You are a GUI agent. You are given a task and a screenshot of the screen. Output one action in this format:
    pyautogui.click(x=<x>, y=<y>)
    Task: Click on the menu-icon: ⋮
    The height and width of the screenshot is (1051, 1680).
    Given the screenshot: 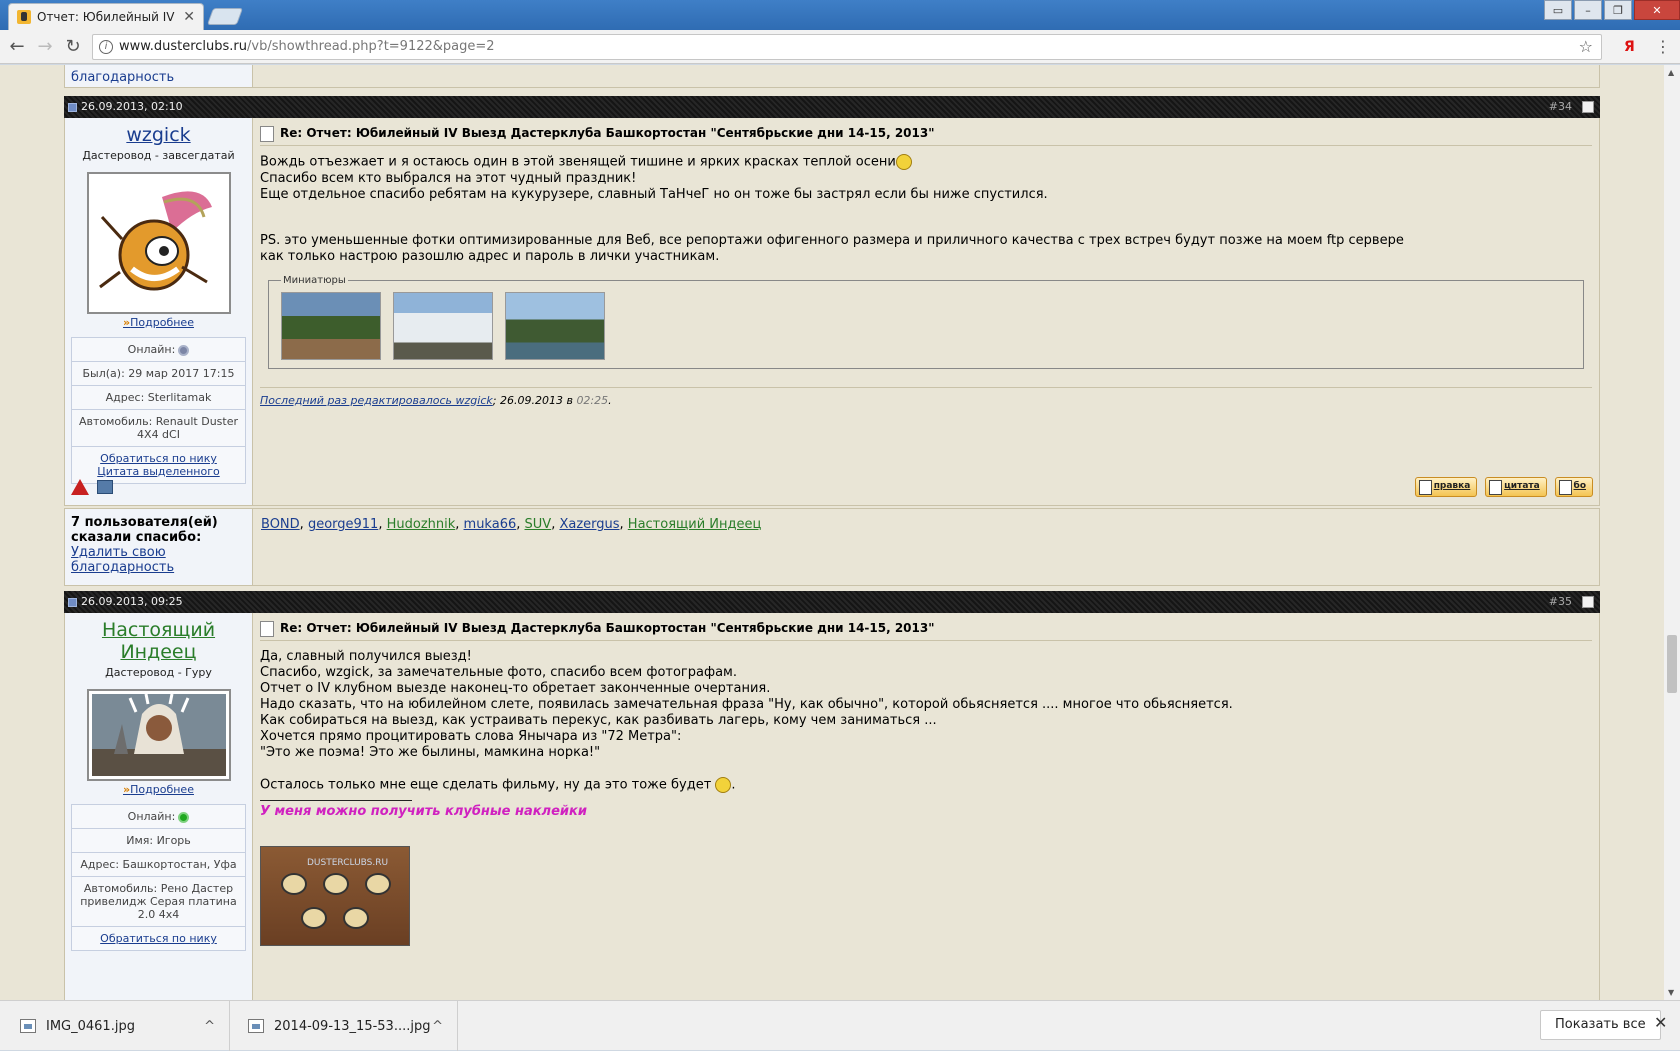 What is the action you would take?
    pyautogui.click(x=1663, y=46)
    